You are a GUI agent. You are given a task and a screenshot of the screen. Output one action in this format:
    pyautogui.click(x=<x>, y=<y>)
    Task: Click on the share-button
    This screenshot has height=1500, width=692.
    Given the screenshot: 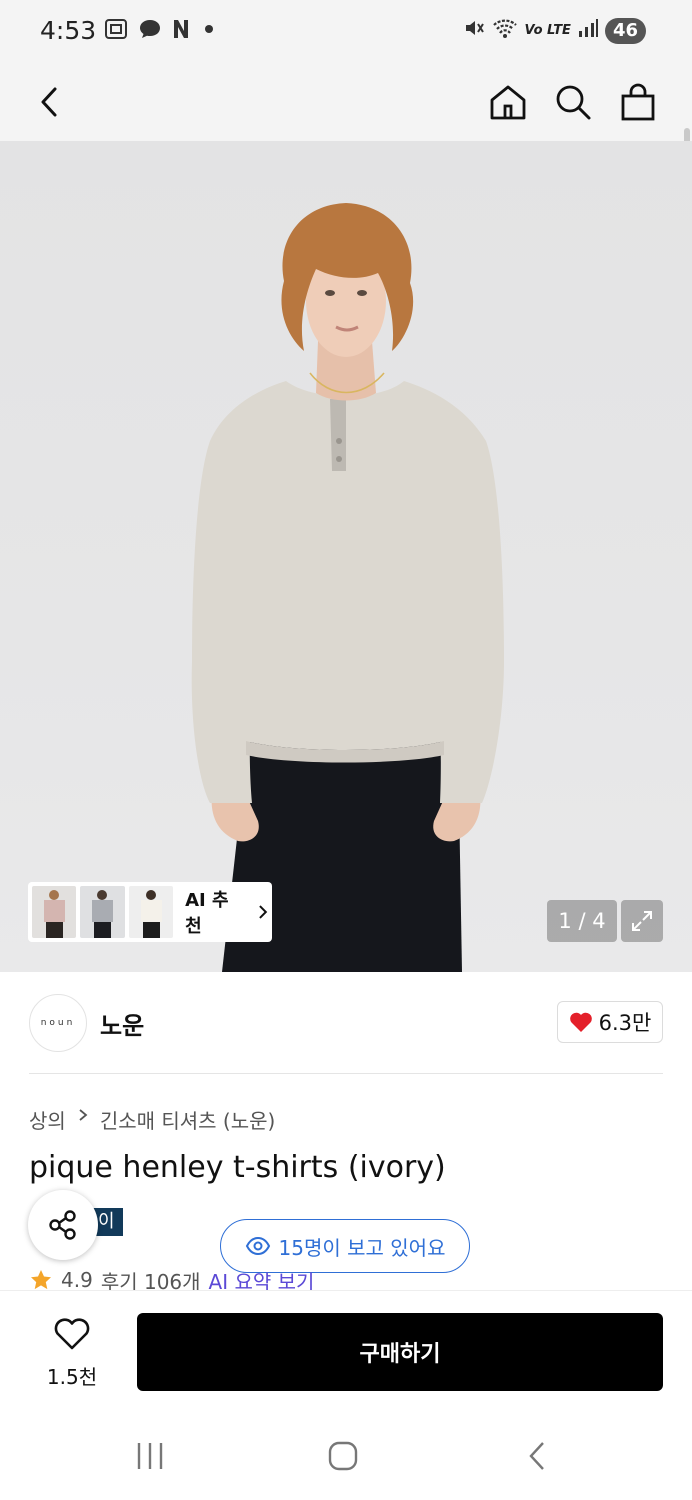 What is the action you would take?
    pyautogui.click(x=63, y=1225)
    